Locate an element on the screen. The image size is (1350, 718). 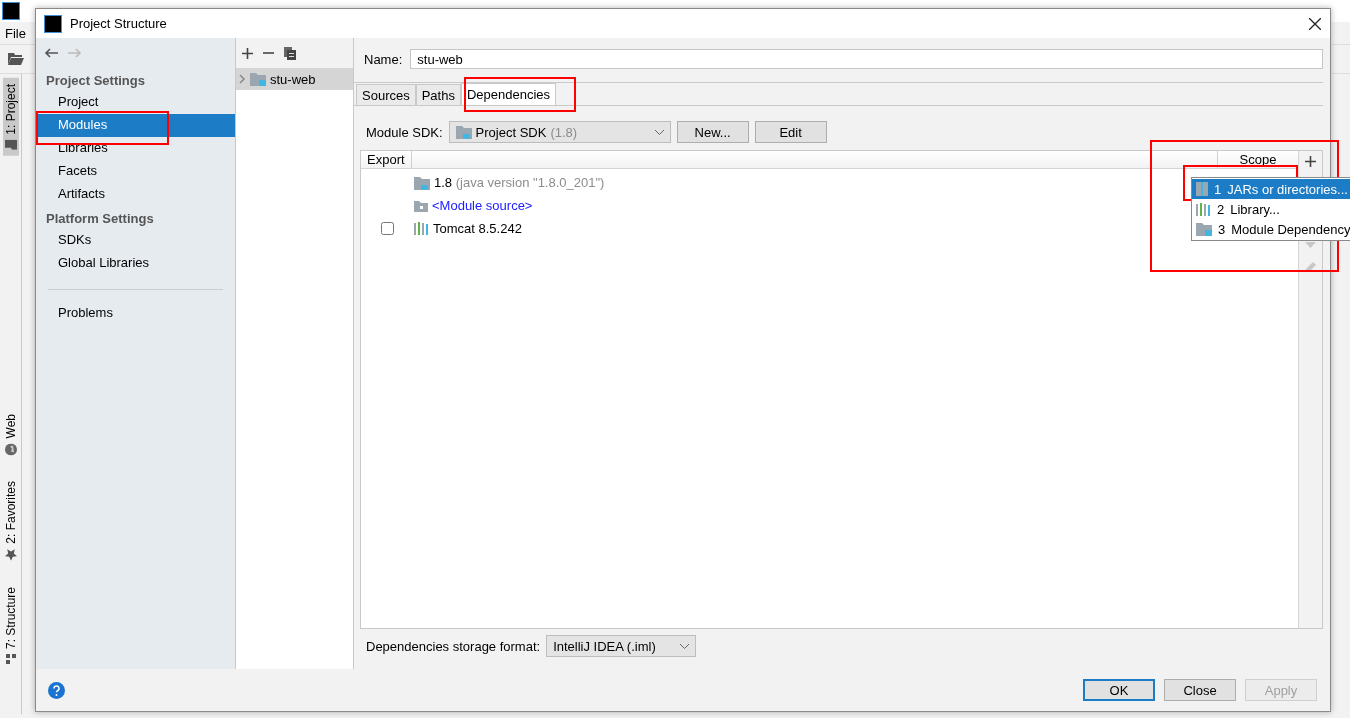
format-dropdown: IntelliJ IDEA (.iml) is located at coordinates (621, 646).